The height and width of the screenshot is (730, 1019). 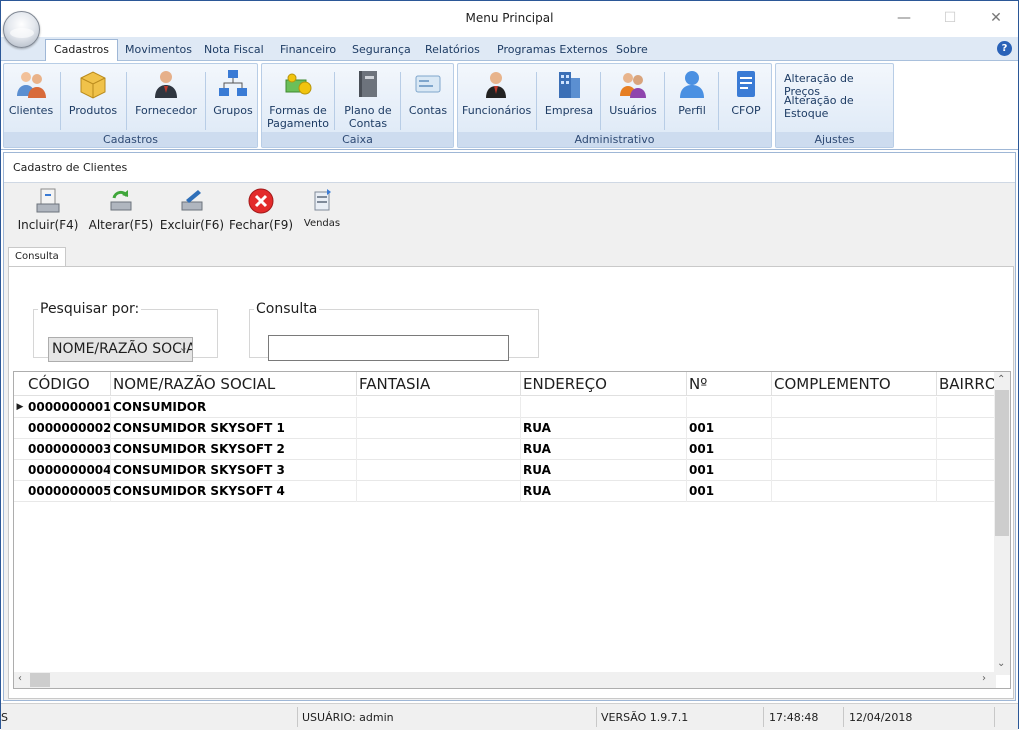 I want to click on groups-network-icon, so click(x=233, y=83).